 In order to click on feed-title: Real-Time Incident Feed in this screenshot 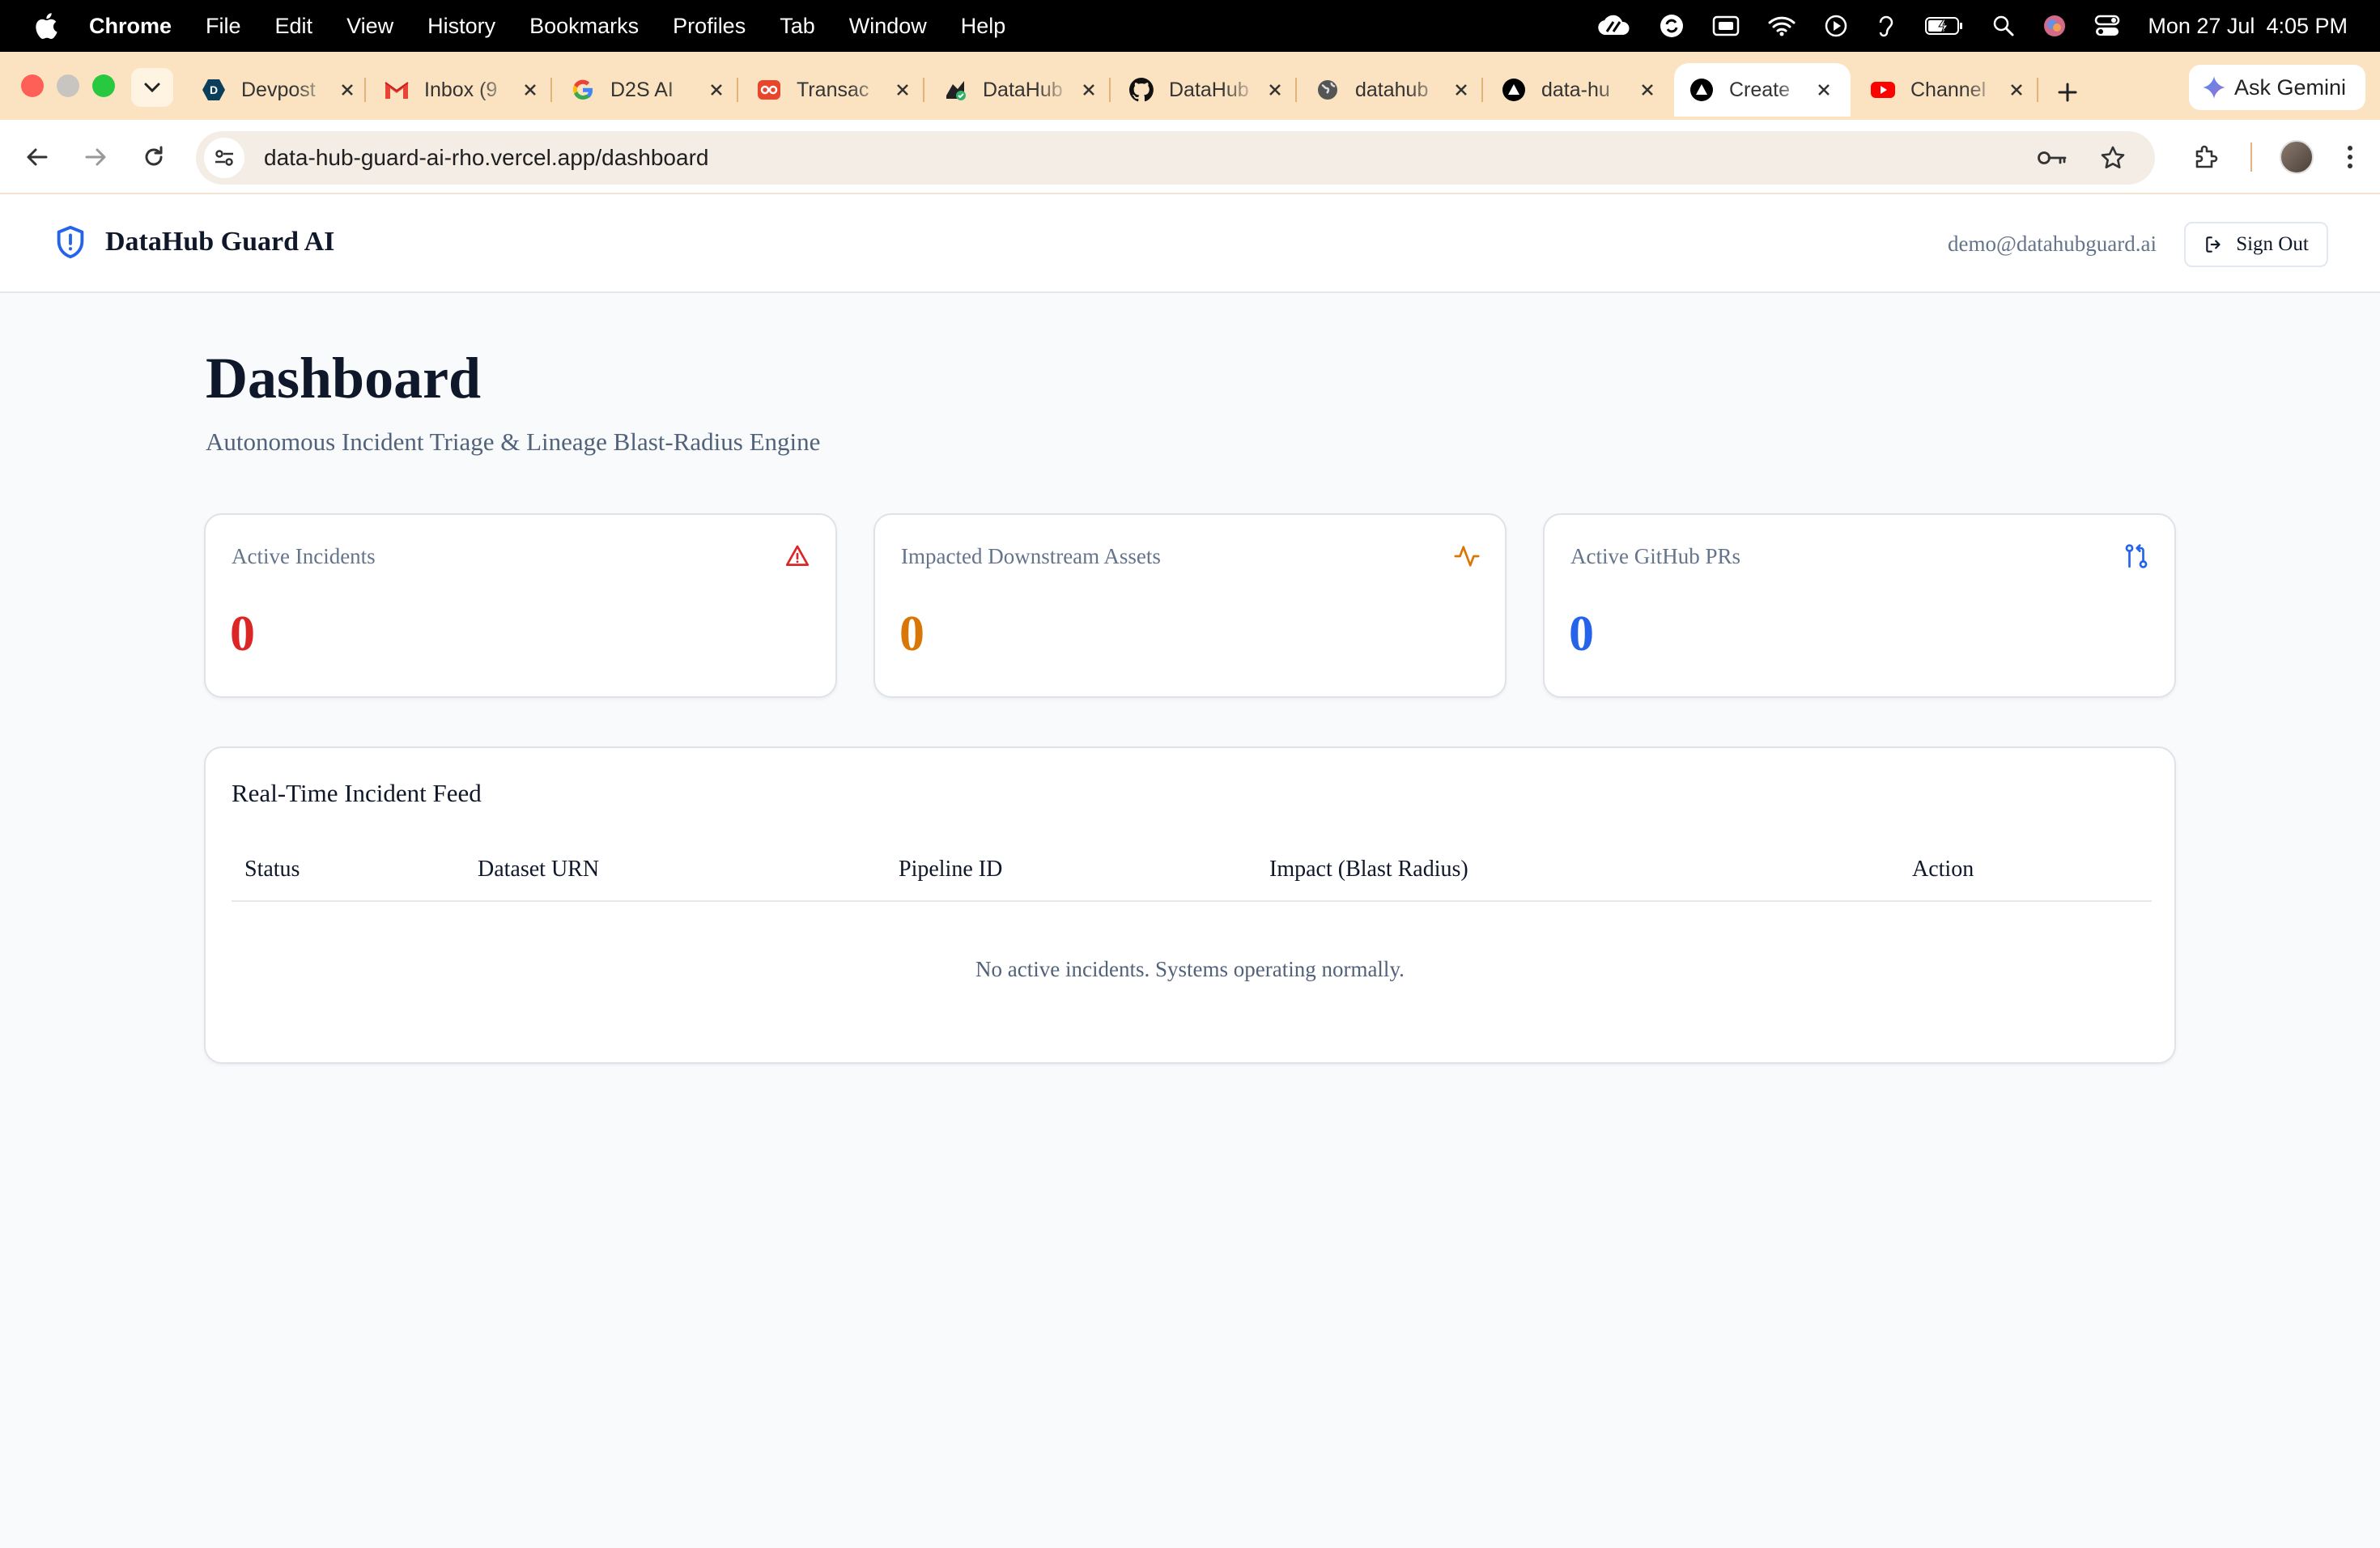, I will do `click(357, 793)`.